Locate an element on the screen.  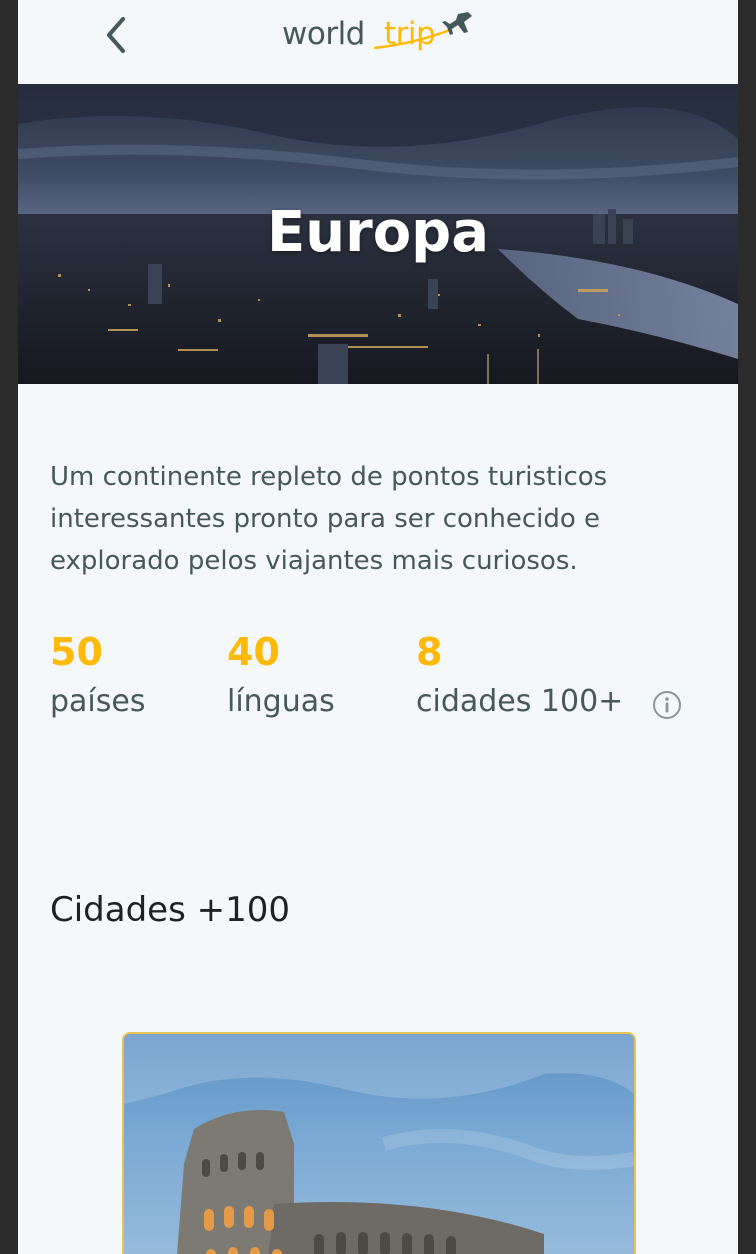
chevron-left-icon is located at coordinates (116, 35).